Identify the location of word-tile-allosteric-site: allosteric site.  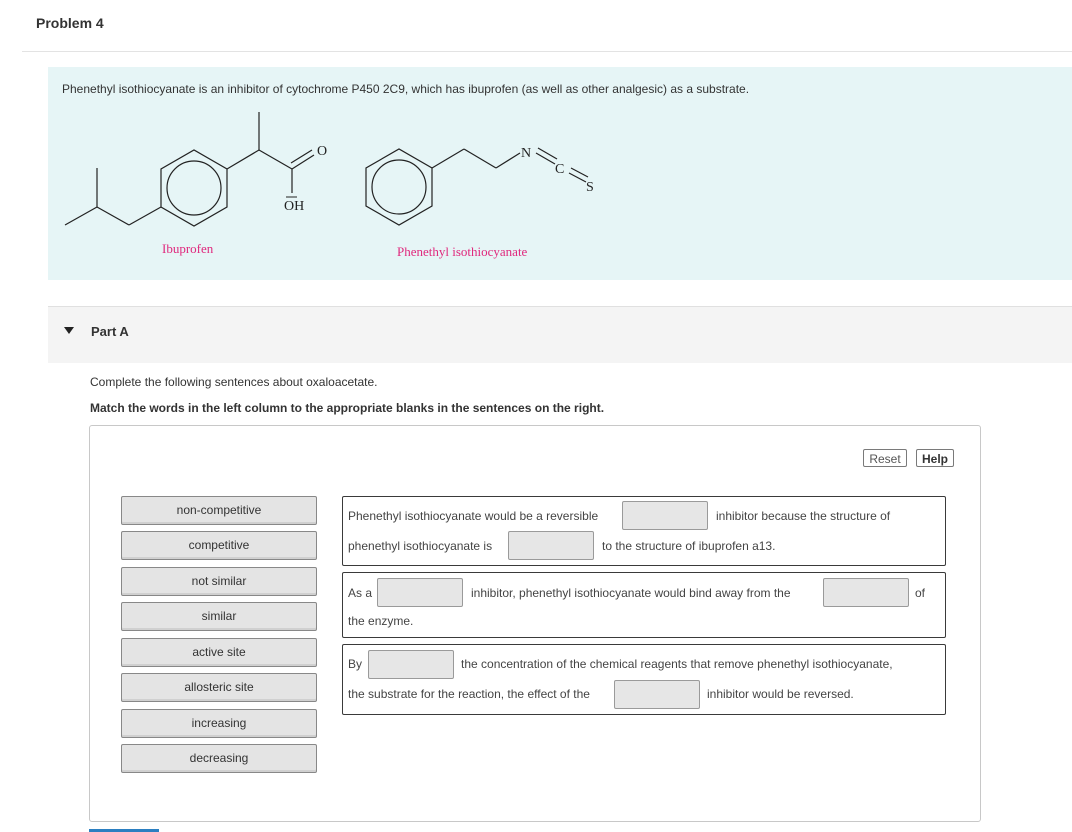
(219, 687).